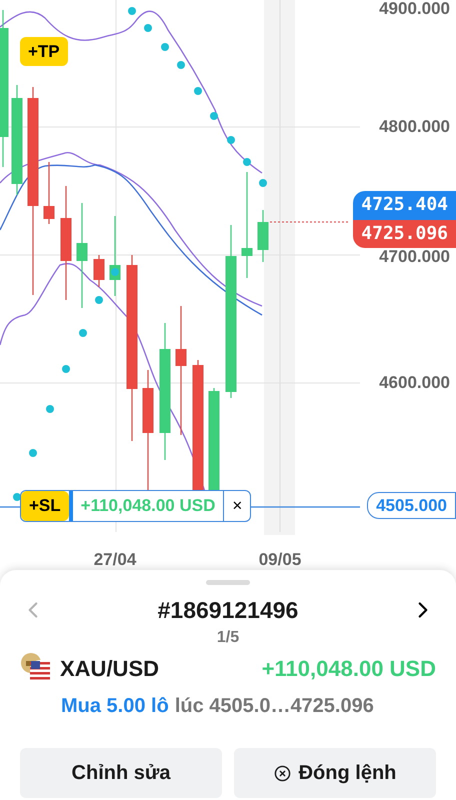  Describe the element at coordinates (228, 638) in the screenshot. I see `position-counter: 1/5` at that location.